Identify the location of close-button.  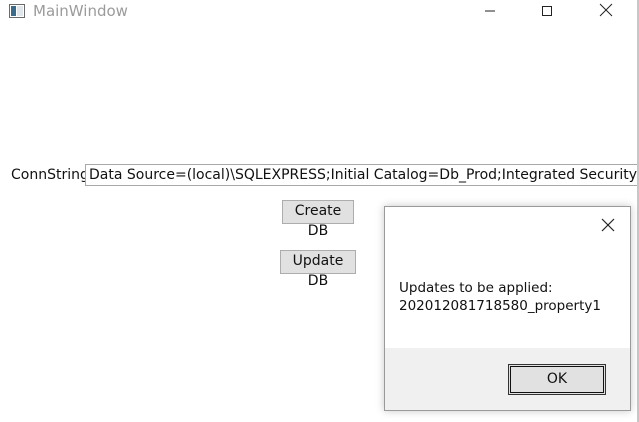
(606, 11).